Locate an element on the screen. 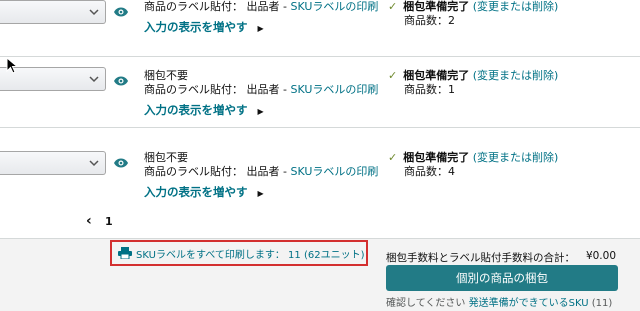  print-all-sku-labels-link: SKUラベルをすべて印刷します： 11 (62ユニット) is located at coordinates (239, 253).